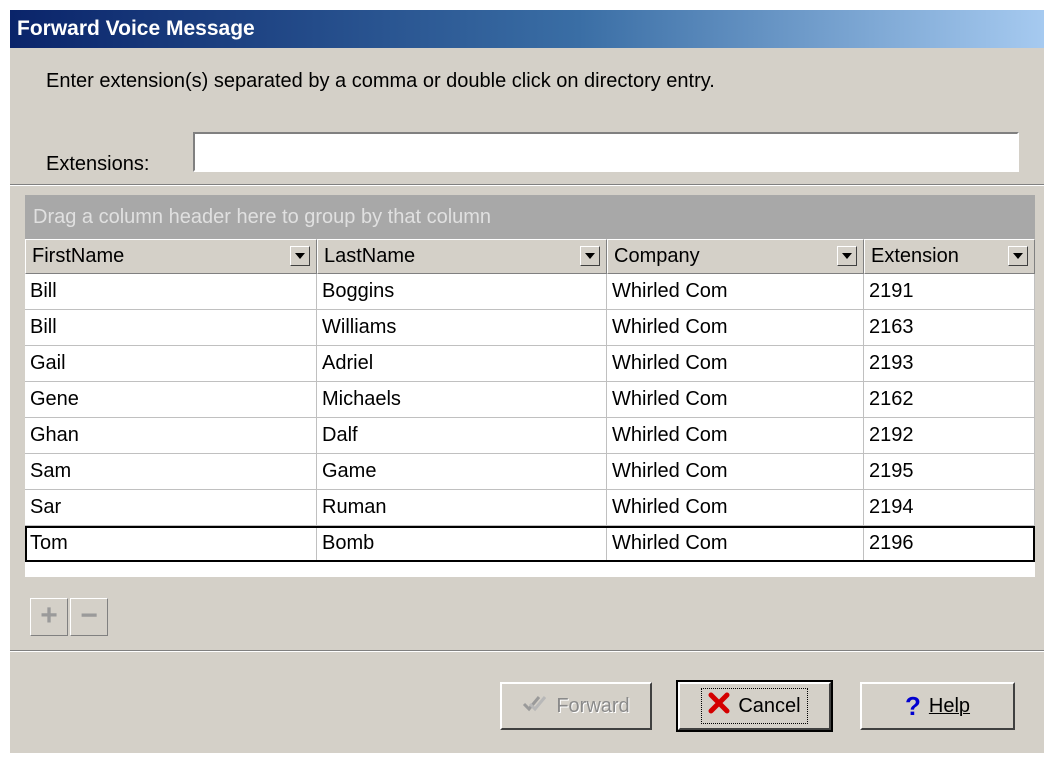 The height and width of the screenshot is (765, 1057). I want to click on column-header-extension: Extension, so click(949, 256).